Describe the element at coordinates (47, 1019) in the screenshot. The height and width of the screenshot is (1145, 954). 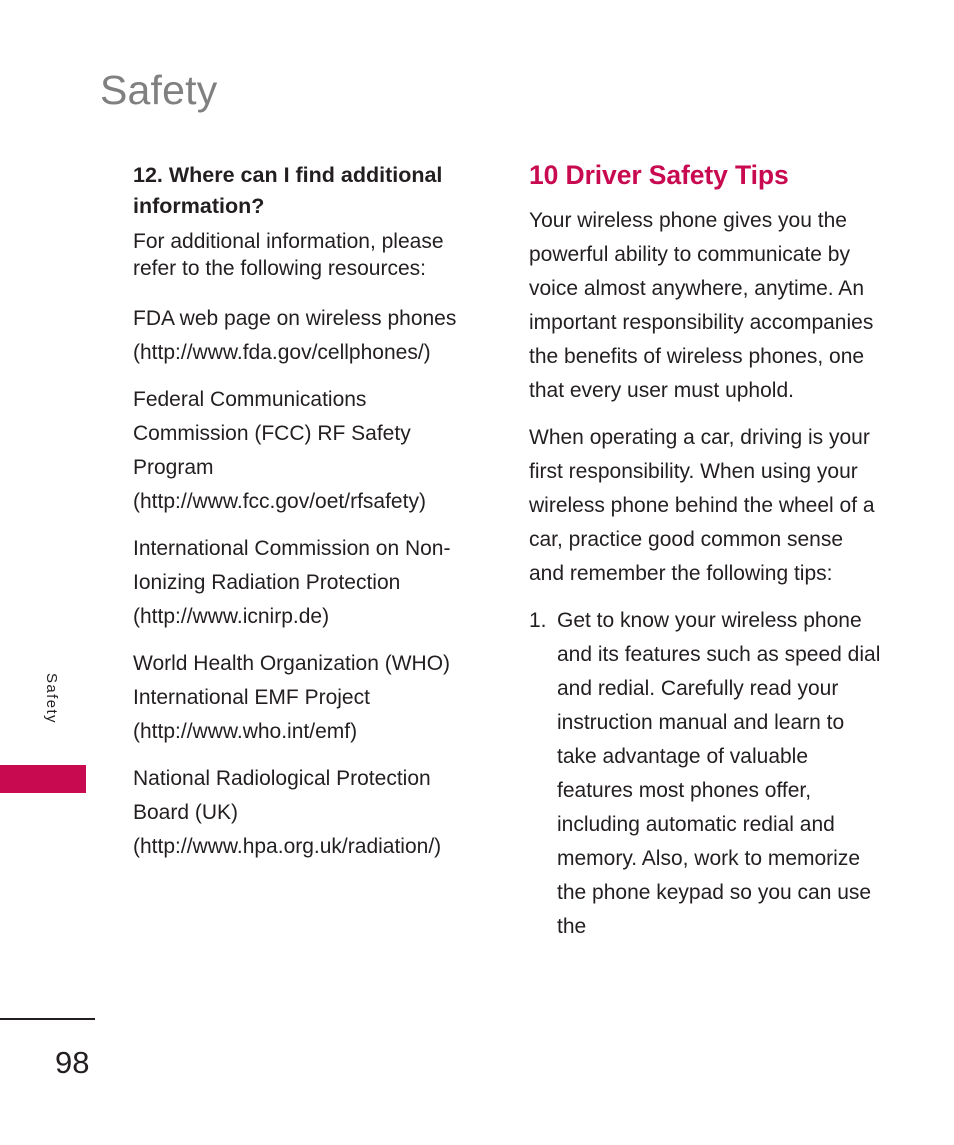
I see `footer-rule` at that location.